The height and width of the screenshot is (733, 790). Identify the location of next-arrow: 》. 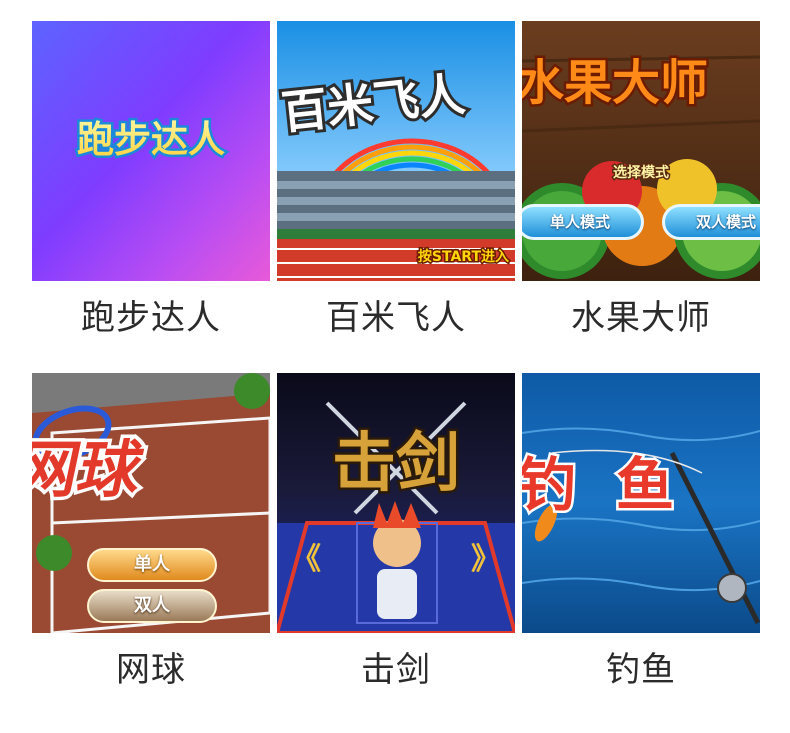
(486, 559).